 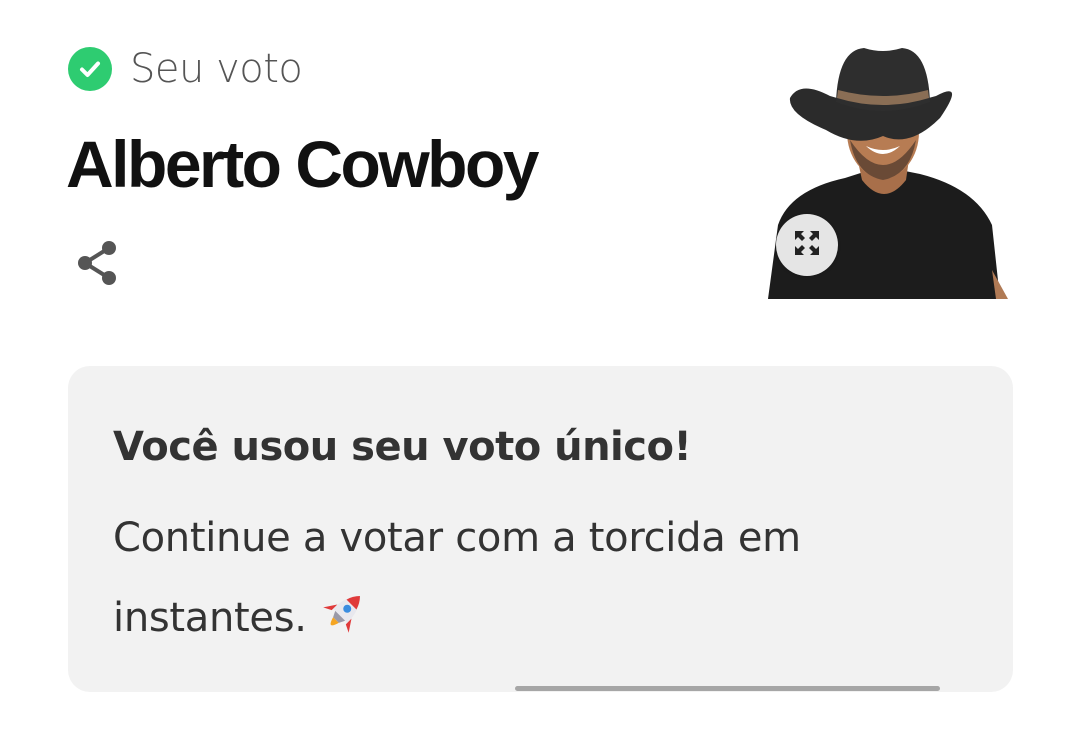 What do you see at coordinates (90, 69) in the screenshot?
I see `check-circle-icon` at bounding box center [90, 69].